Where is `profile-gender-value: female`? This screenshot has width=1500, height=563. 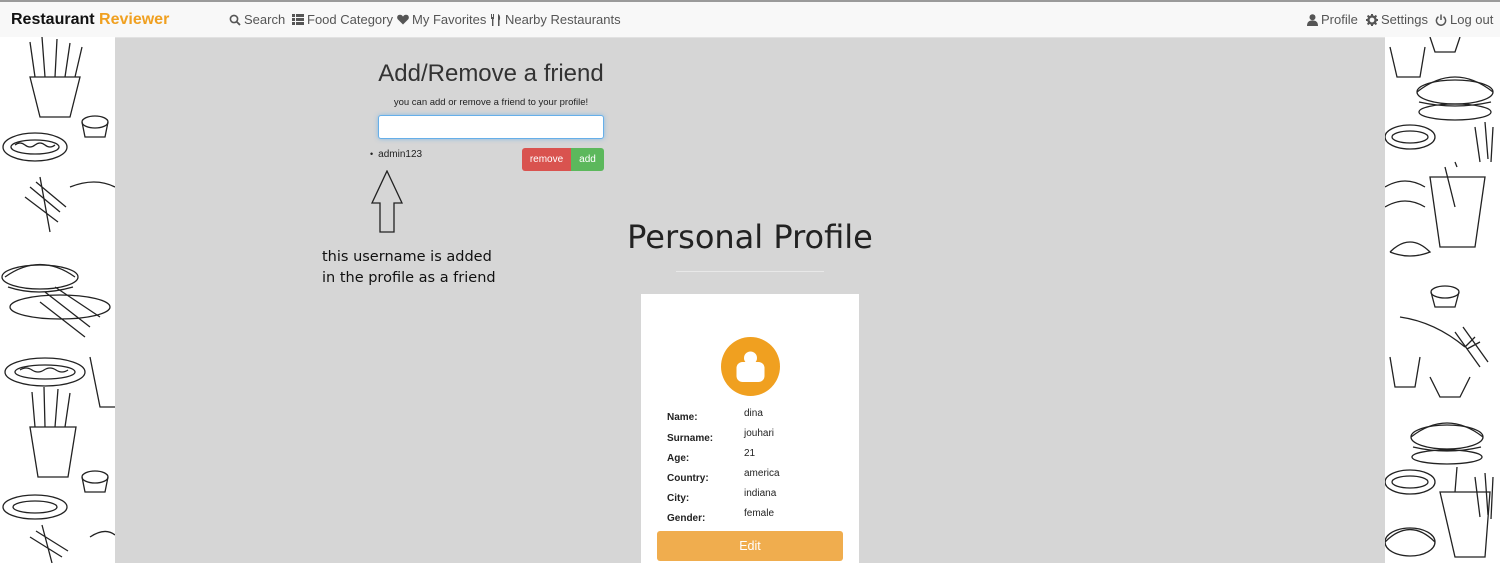
profile-gender-value: female is located at coordinates (759, 513).